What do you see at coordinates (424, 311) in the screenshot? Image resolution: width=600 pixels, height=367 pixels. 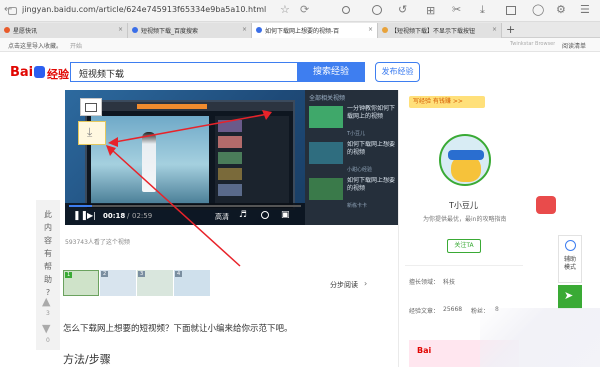 I see `count-label: 经验文章：` at bounding box center [424, 311].